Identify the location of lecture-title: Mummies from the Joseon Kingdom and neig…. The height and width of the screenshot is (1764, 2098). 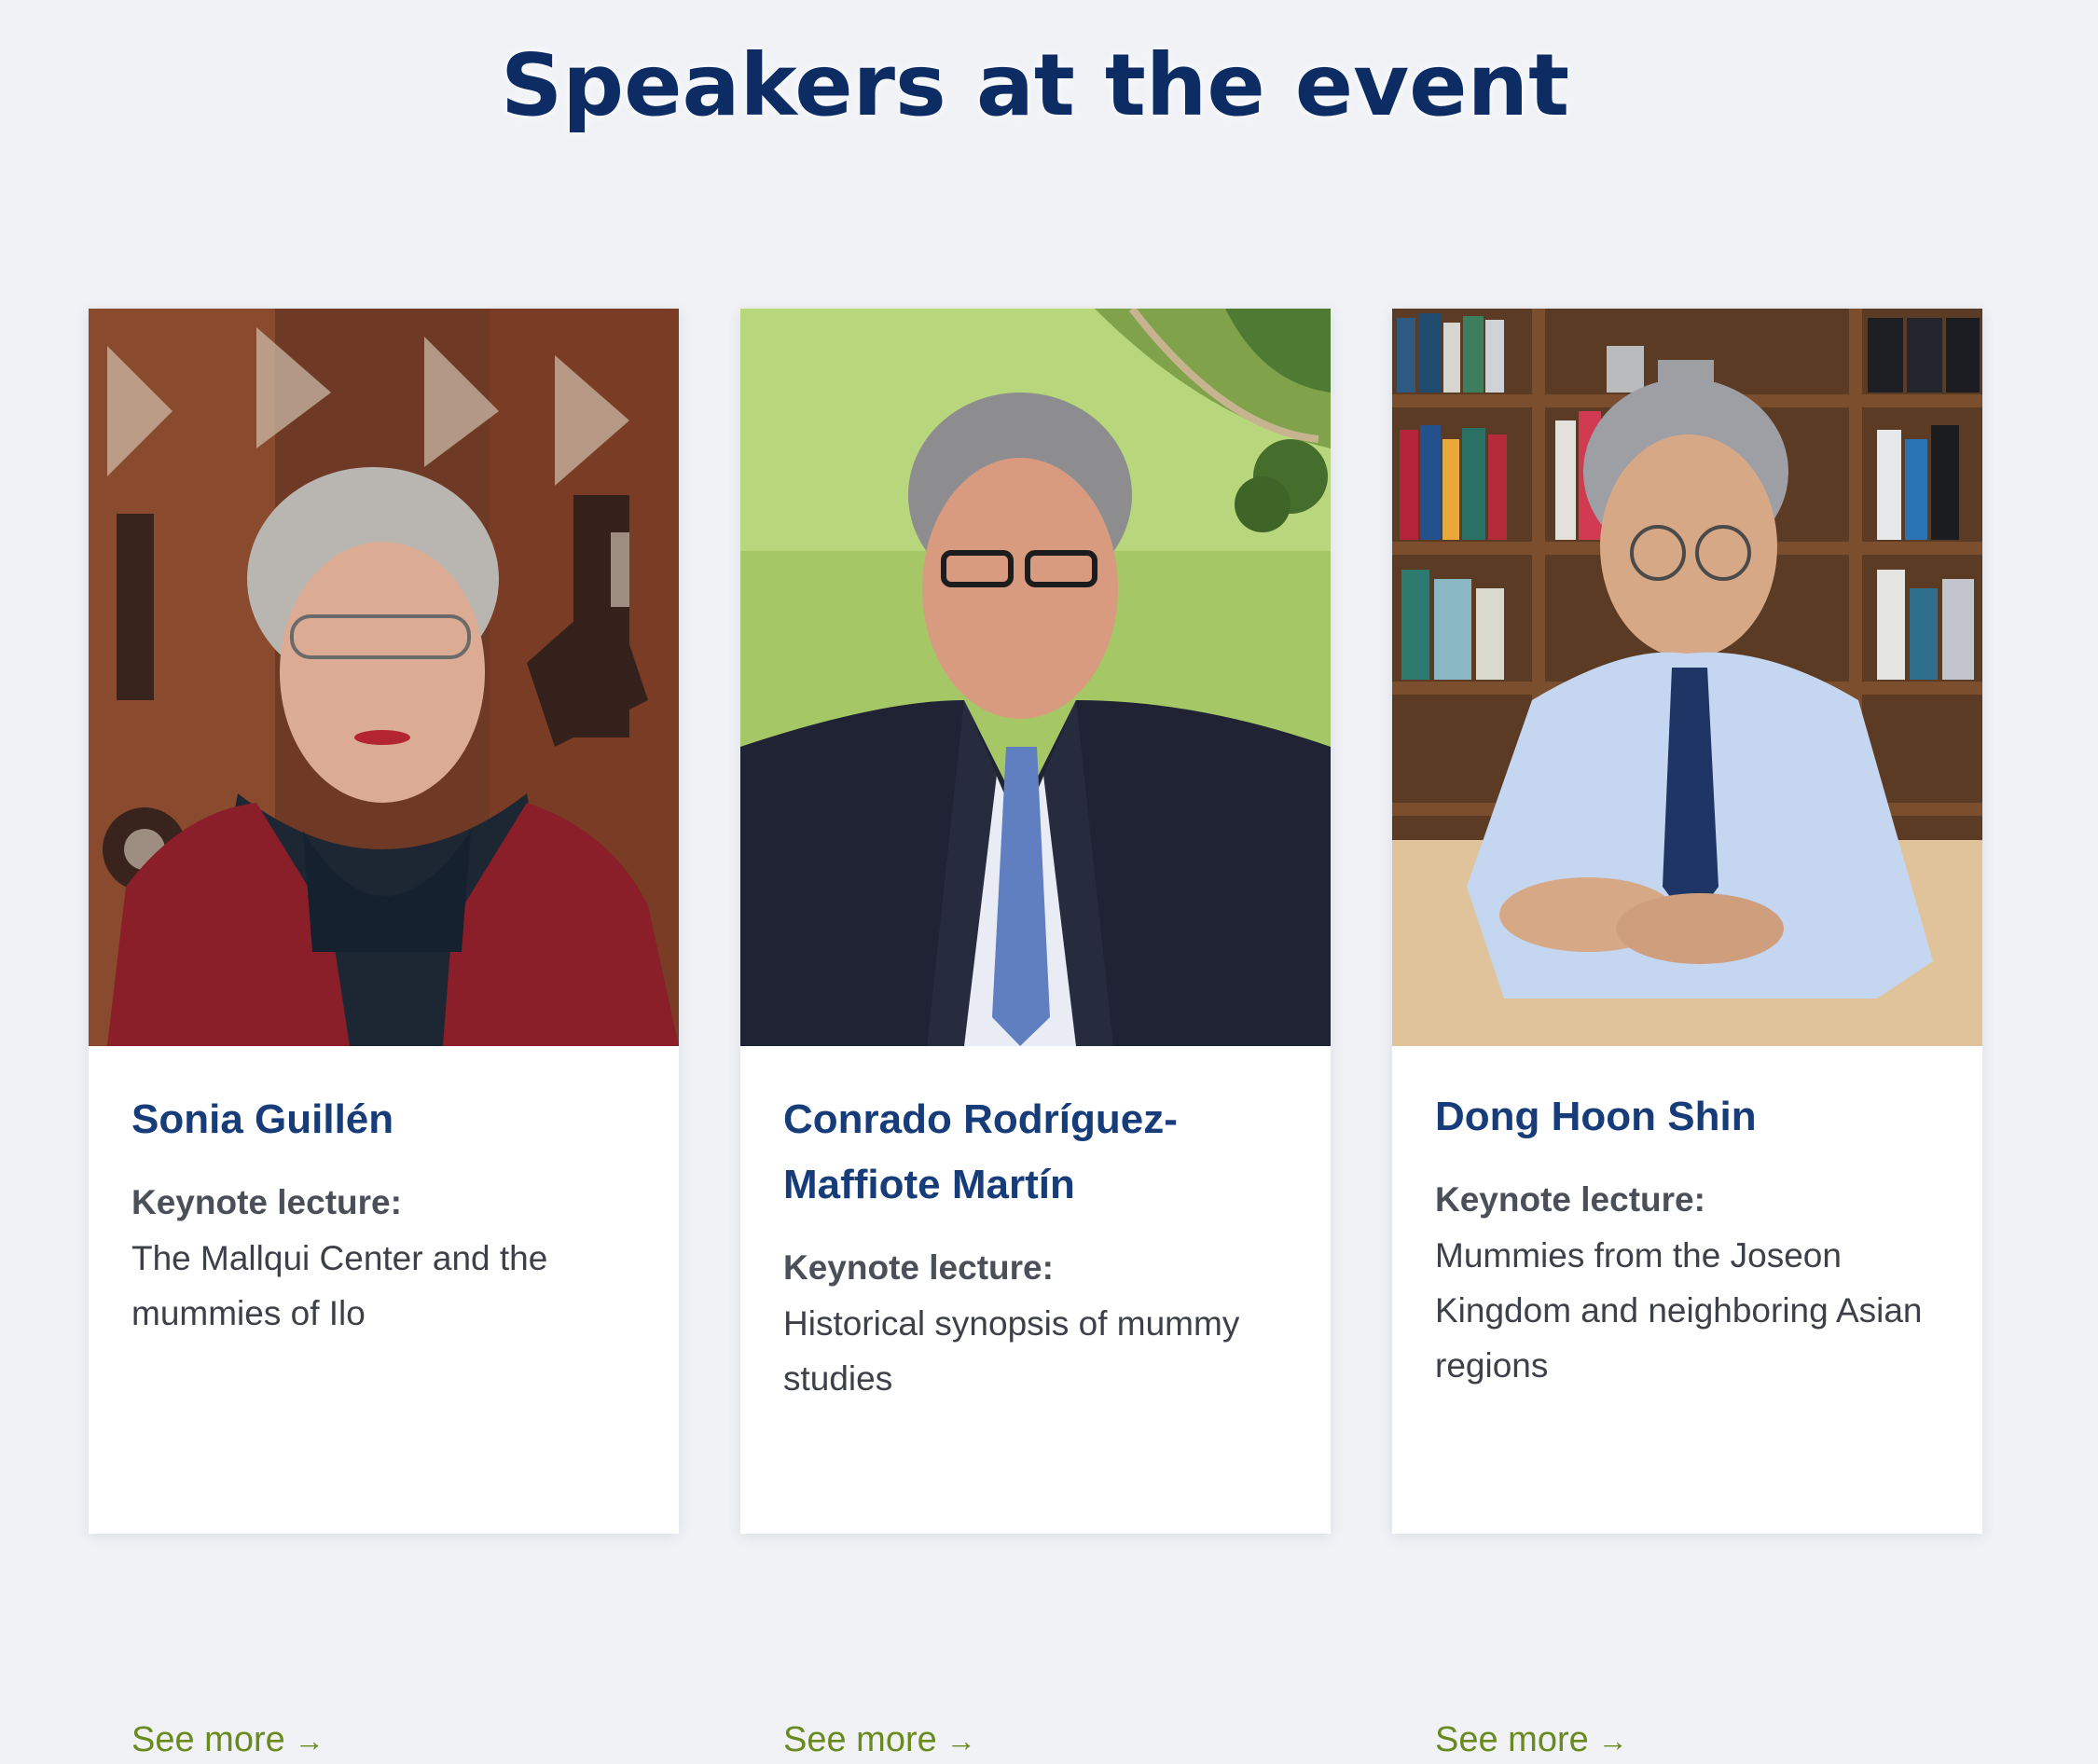
(1679, 1310).